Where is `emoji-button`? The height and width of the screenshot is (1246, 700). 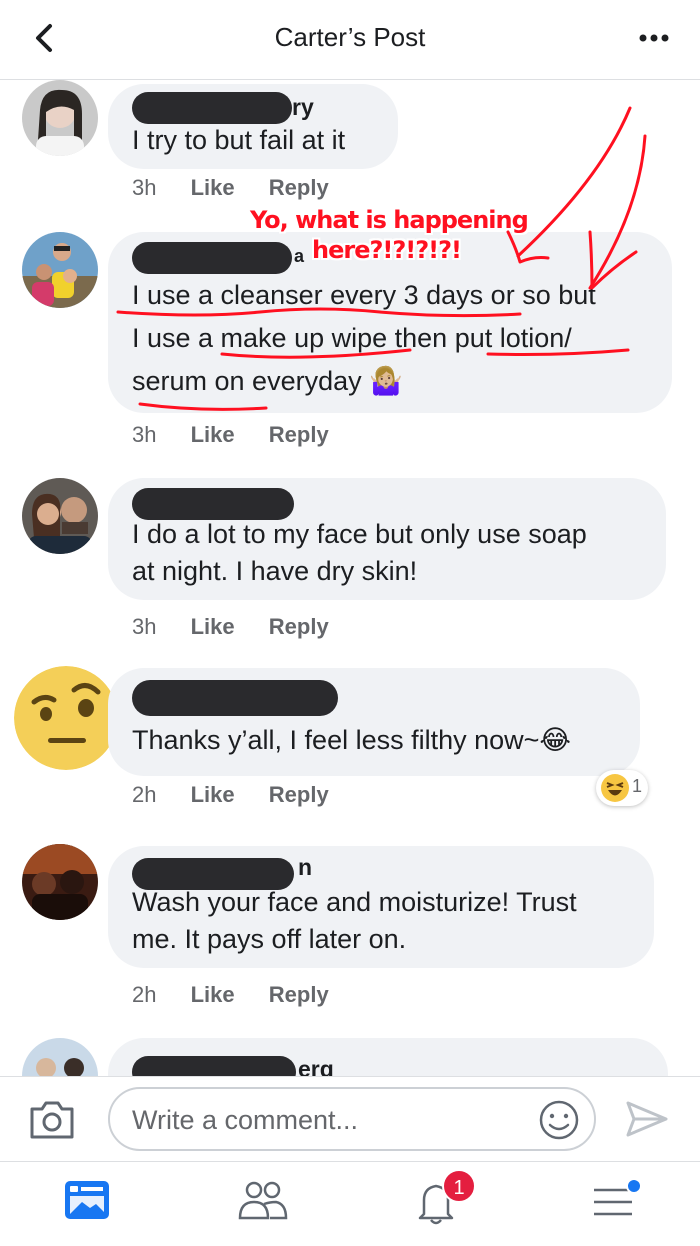 emoji-button is located at coordinates (559, 1120).